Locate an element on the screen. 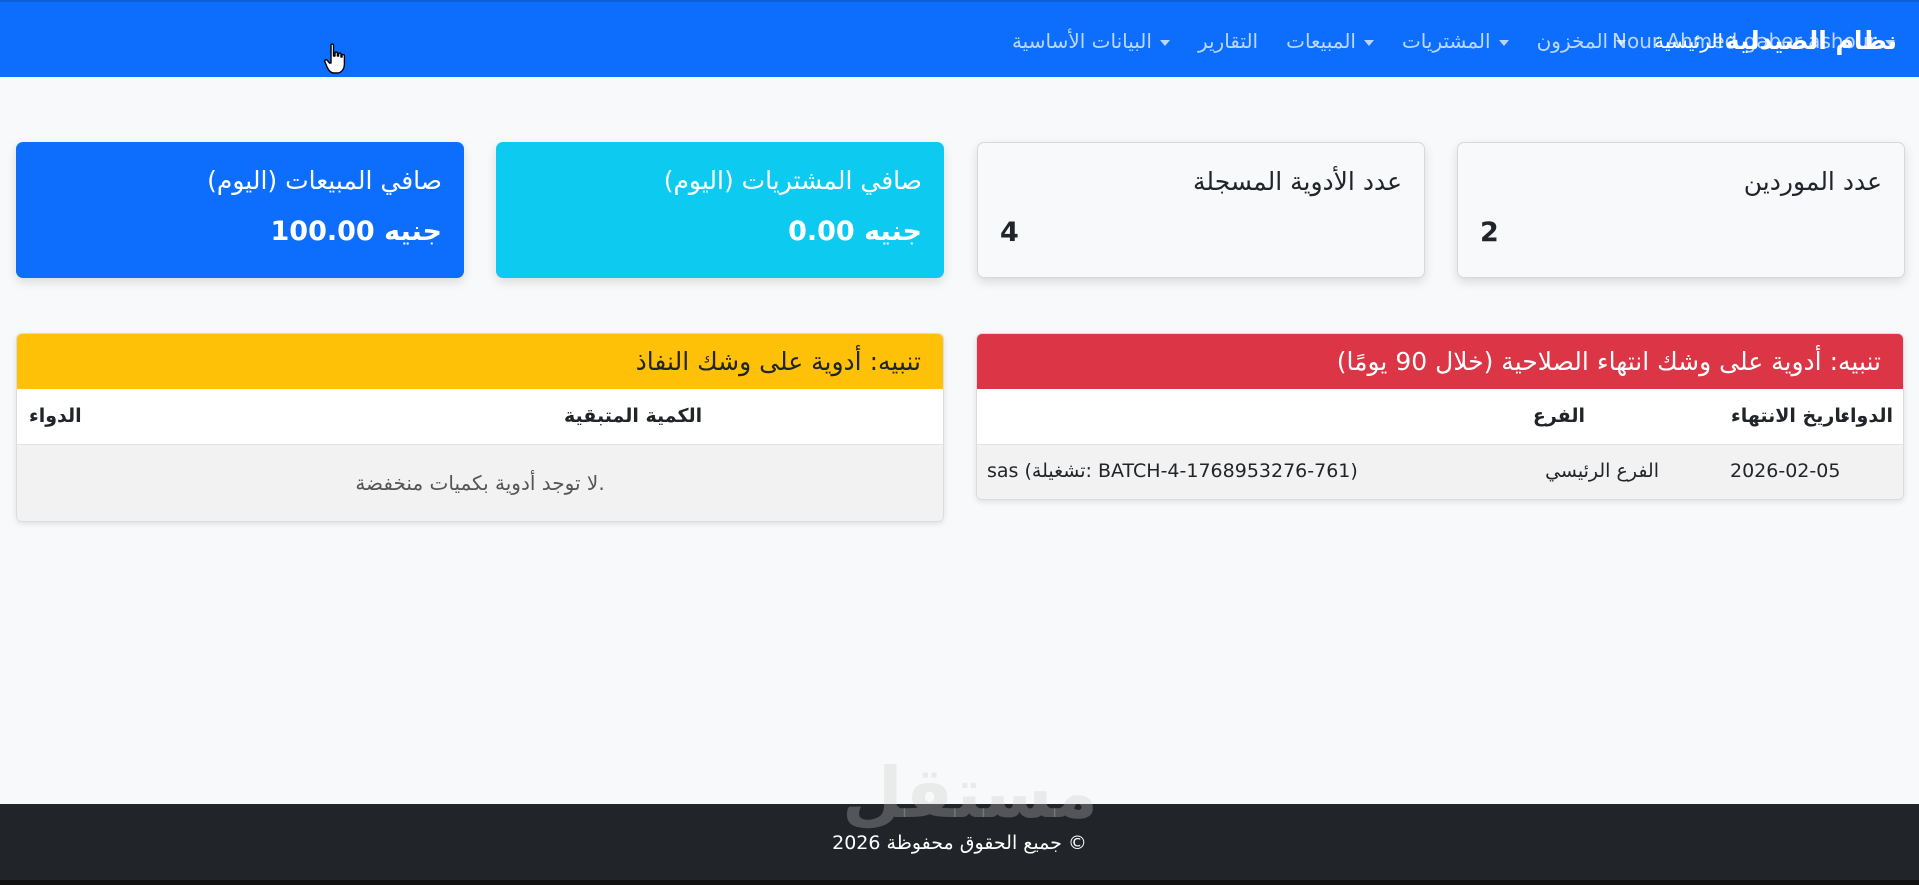  user-menu: Nour Ahmed gaber ashour is located at coordinates (1753, 41).